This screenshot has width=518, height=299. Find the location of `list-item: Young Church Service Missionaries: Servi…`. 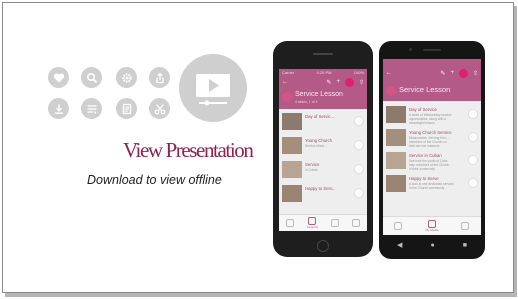

list-item: Young Church Service Missionaries: Servi… is located at coordinates (432, 138).